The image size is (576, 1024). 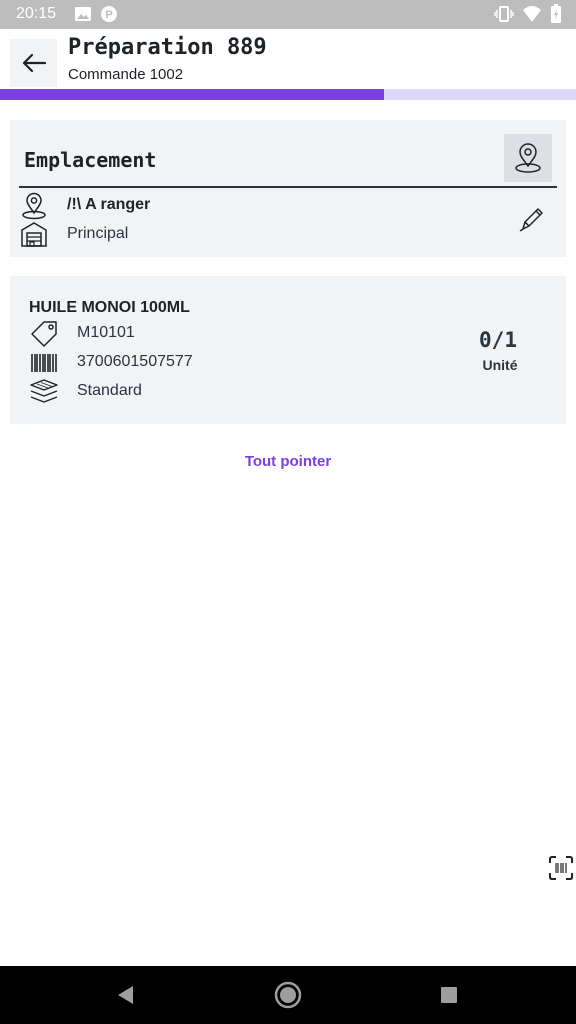 I want to click on arrow-left-icon, so click(x=34, y=63).